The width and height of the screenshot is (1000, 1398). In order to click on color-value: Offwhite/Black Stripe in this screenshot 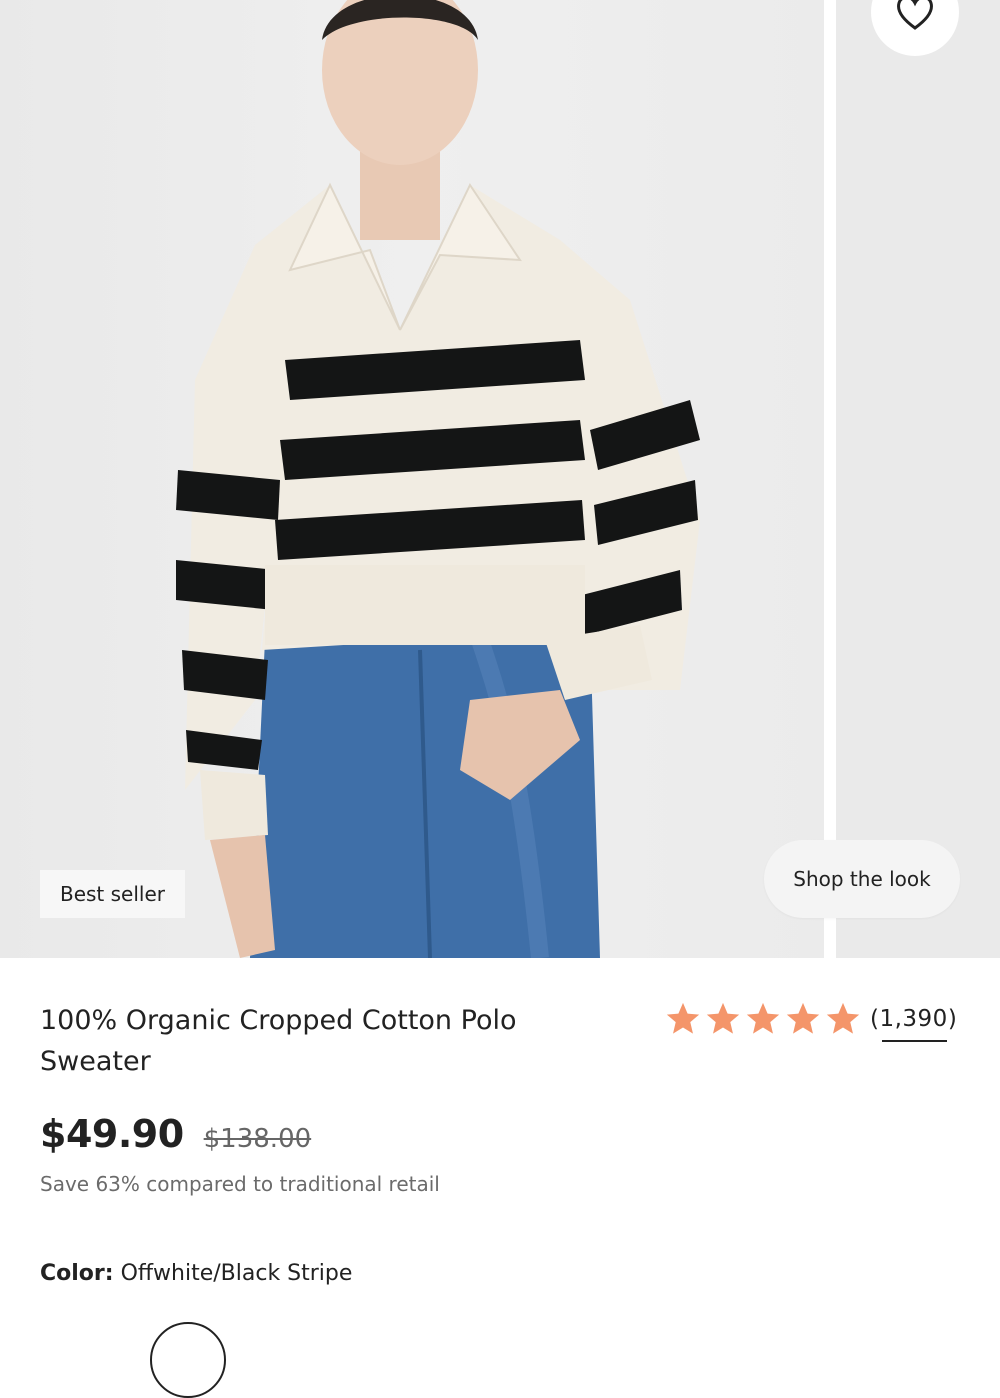, I will do `click(236, 1273)`.